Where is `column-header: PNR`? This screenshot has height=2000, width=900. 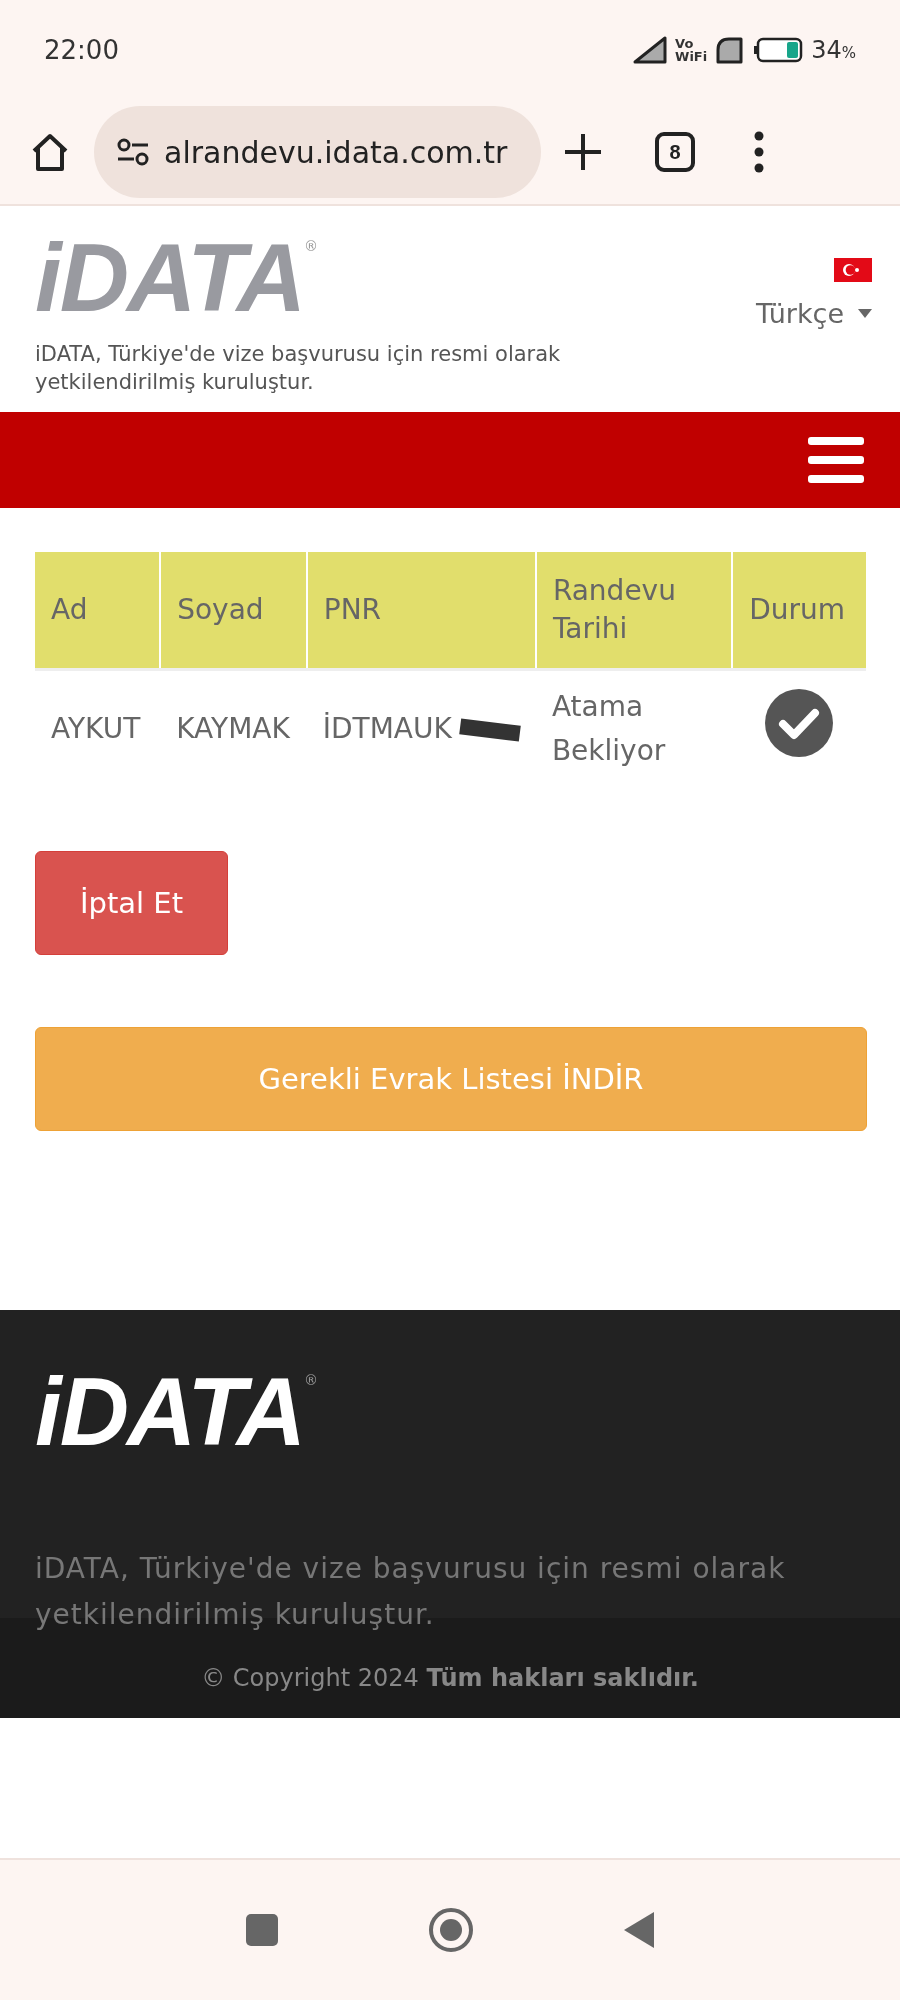 column-header: PNR is located at coordinates (421, 611).